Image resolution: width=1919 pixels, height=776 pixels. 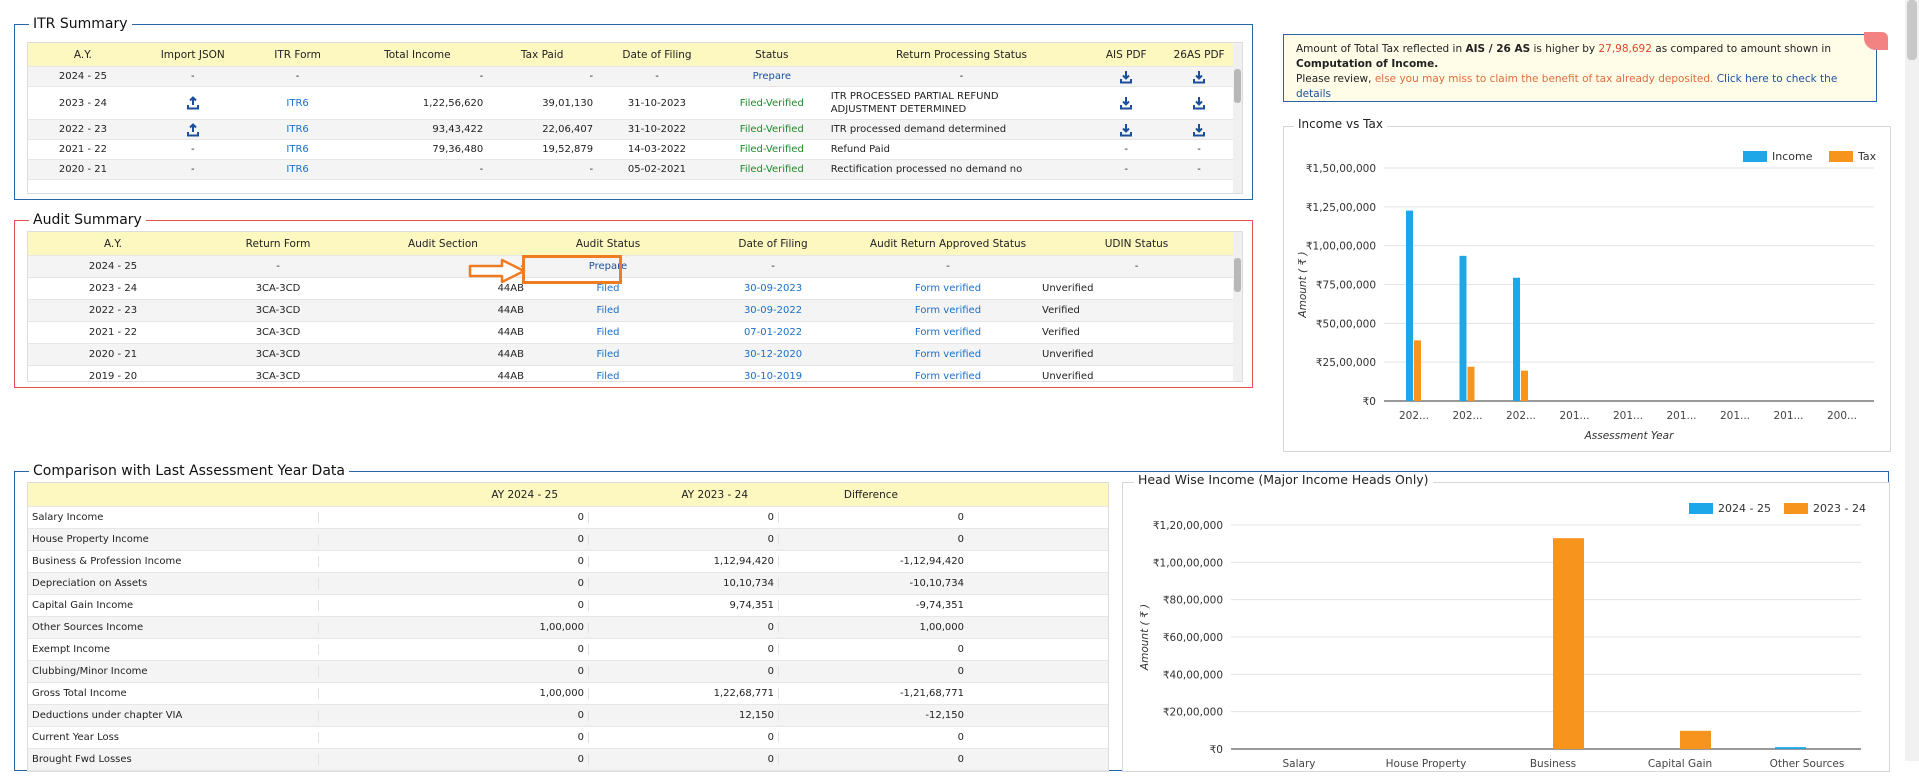 I want to click on comparison-label-cell: Clubbing/Minor Income, so click(x=90, y=671).